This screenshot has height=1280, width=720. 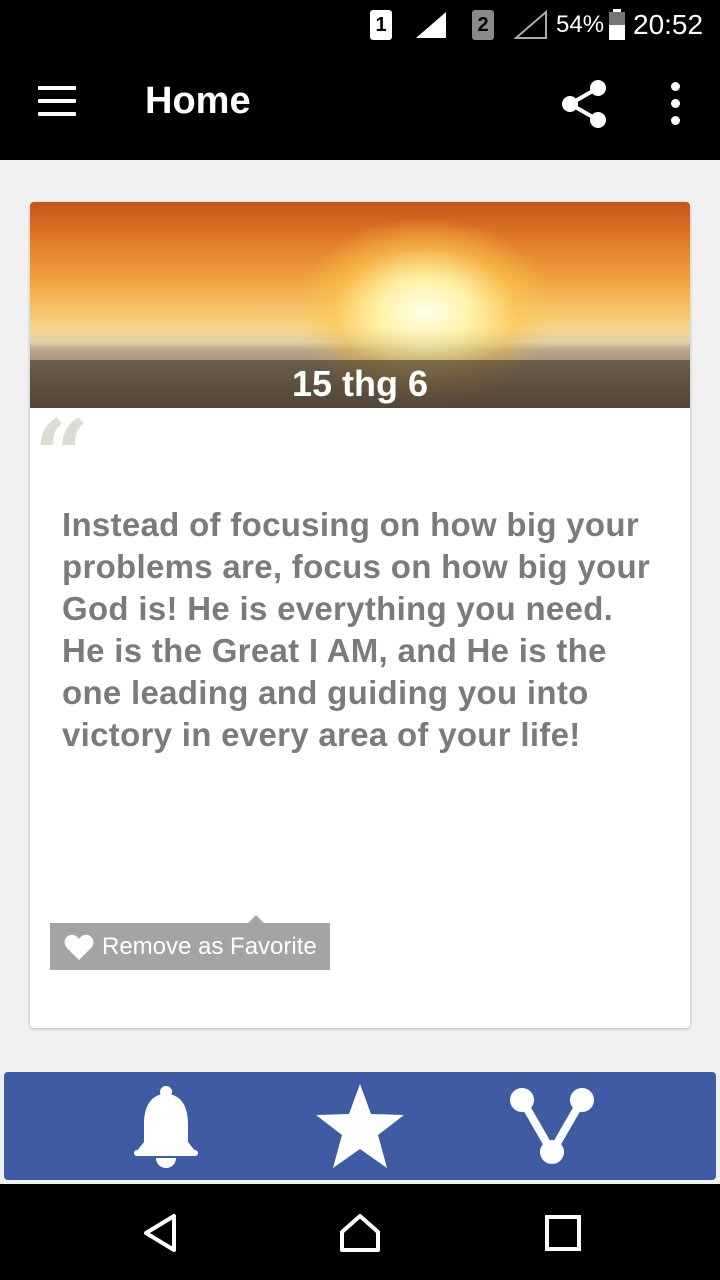 I want to click on clock: 20:52, so click(x=668, y=24).